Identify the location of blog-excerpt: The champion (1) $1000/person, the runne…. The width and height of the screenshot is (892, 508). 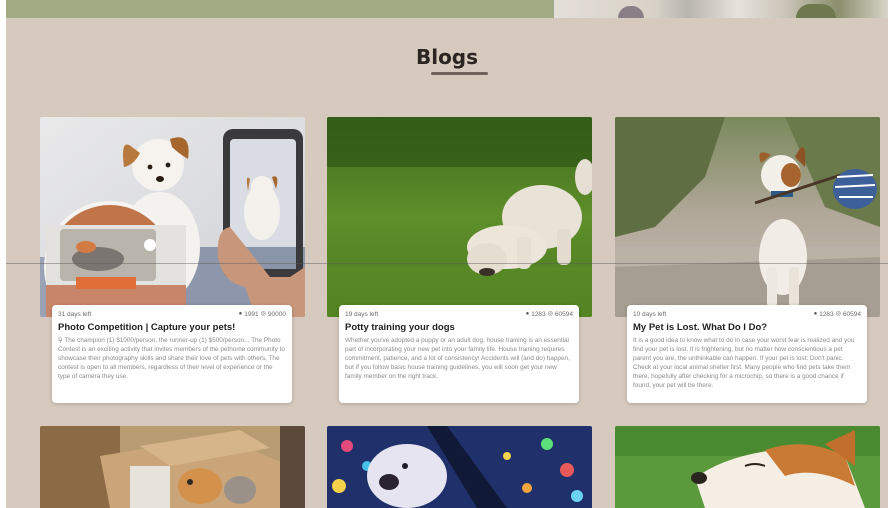
(171, 358).